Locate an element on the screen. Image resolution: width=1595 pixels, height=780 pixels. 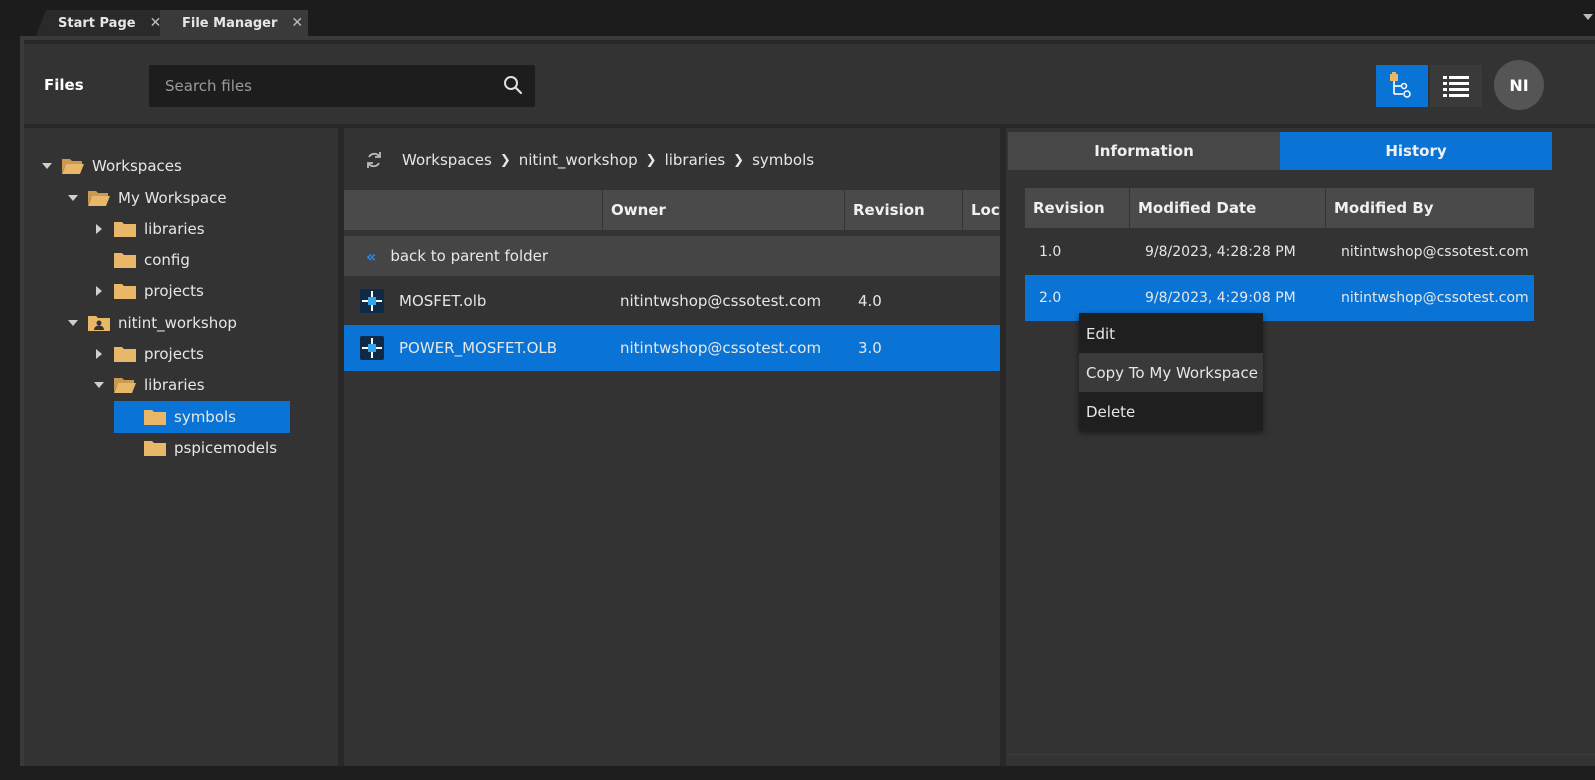
menu-item-delete: Delete is located at coordinates (1171, 411).